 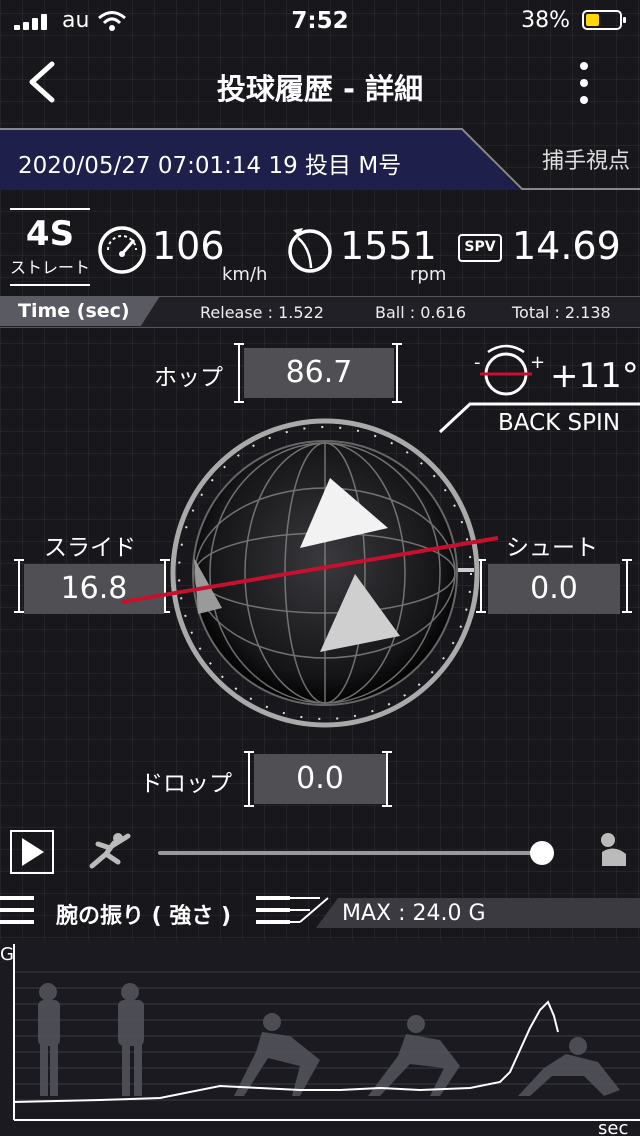 I want to click on ball-time: Ball : 0.616, so click(x=421, y=312).